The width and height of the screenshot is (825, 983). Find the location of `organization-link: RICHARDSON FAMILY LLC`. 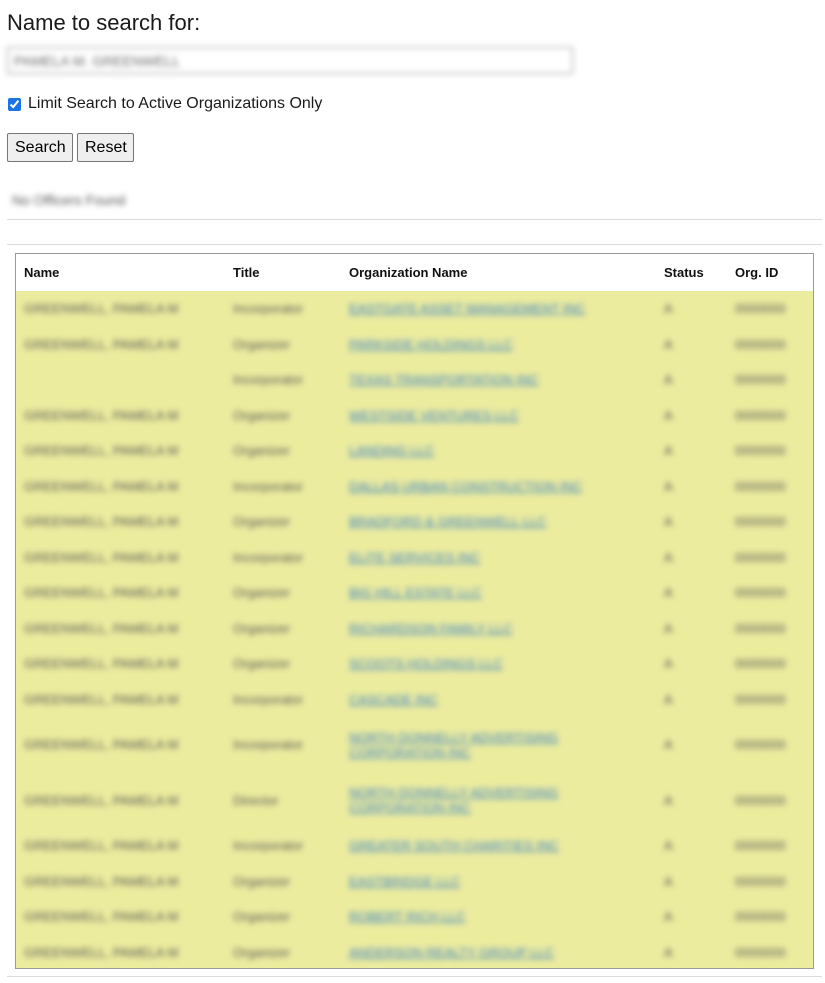

organization-link: RICHARDSON FAMILY LLC is located at coordinates (431, 628).